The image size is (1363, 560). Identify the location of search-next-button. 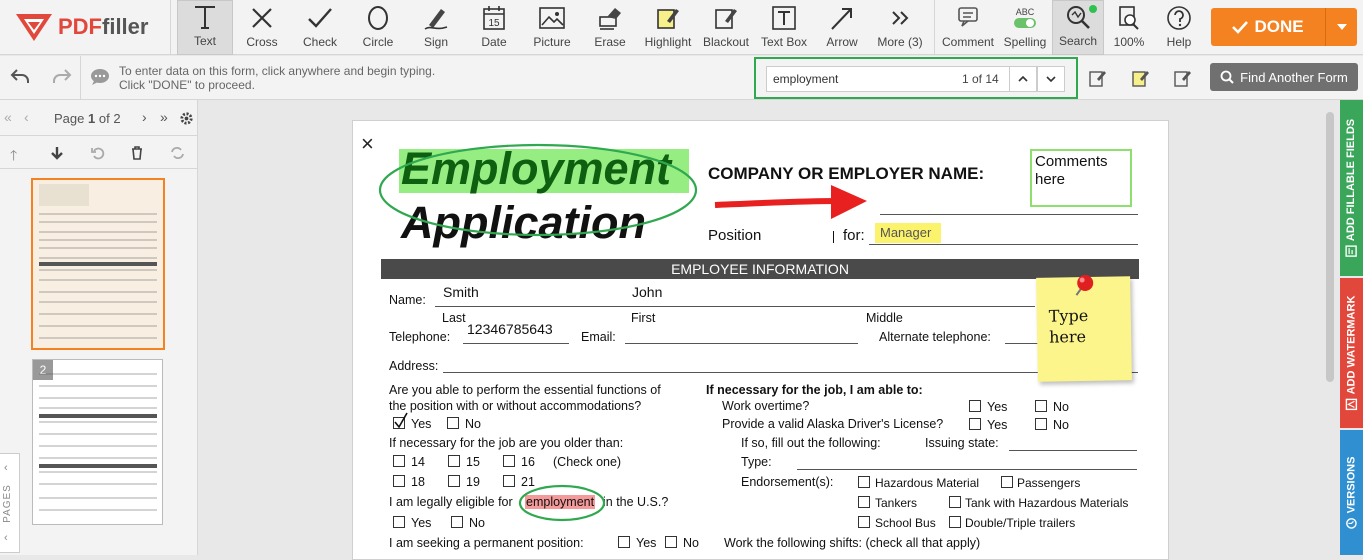
(1051, 79).